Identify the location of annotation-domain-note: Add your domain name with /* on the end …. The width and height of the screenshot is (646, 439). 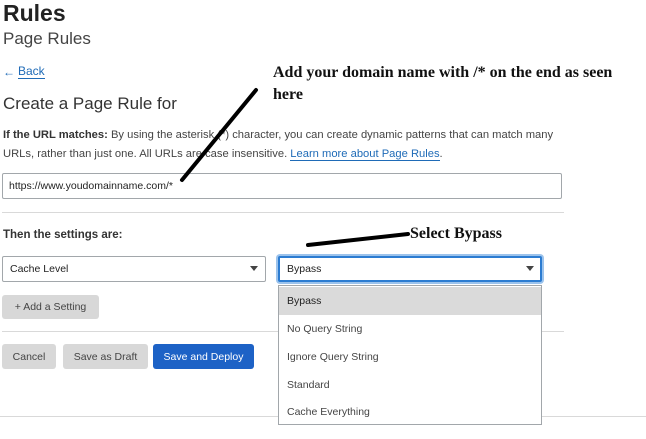
(443, 83).